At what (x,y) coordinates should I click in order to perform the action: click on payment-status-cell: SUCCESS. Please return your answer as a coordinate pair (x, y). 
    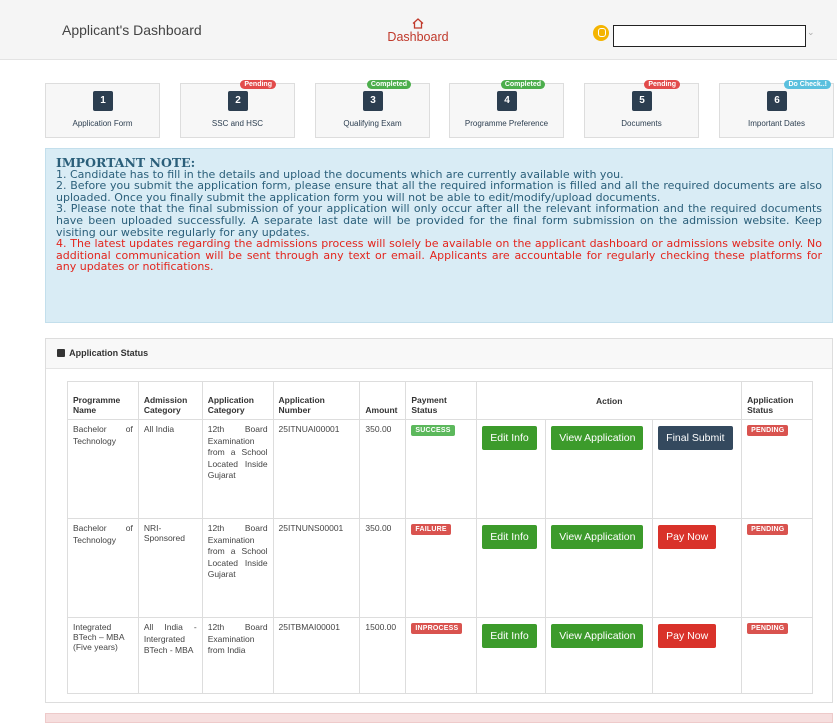
    Looking at the image, I should click on (441, 469).